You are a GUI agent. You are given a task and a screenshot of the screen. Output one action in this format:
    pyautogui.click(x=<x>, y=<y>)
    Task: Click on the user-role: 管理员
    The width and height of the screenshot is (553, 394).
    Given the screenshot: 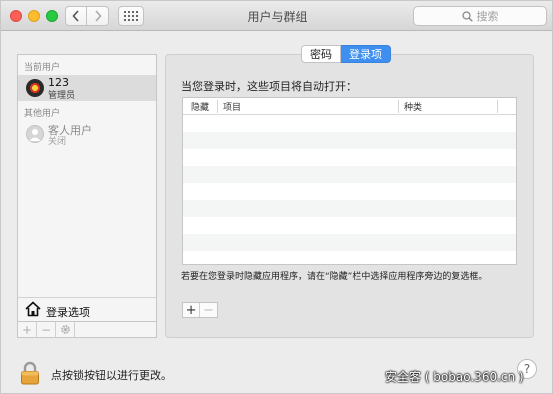 What is the action you would take?
    pyautogui.click(x=62, y=96)
    